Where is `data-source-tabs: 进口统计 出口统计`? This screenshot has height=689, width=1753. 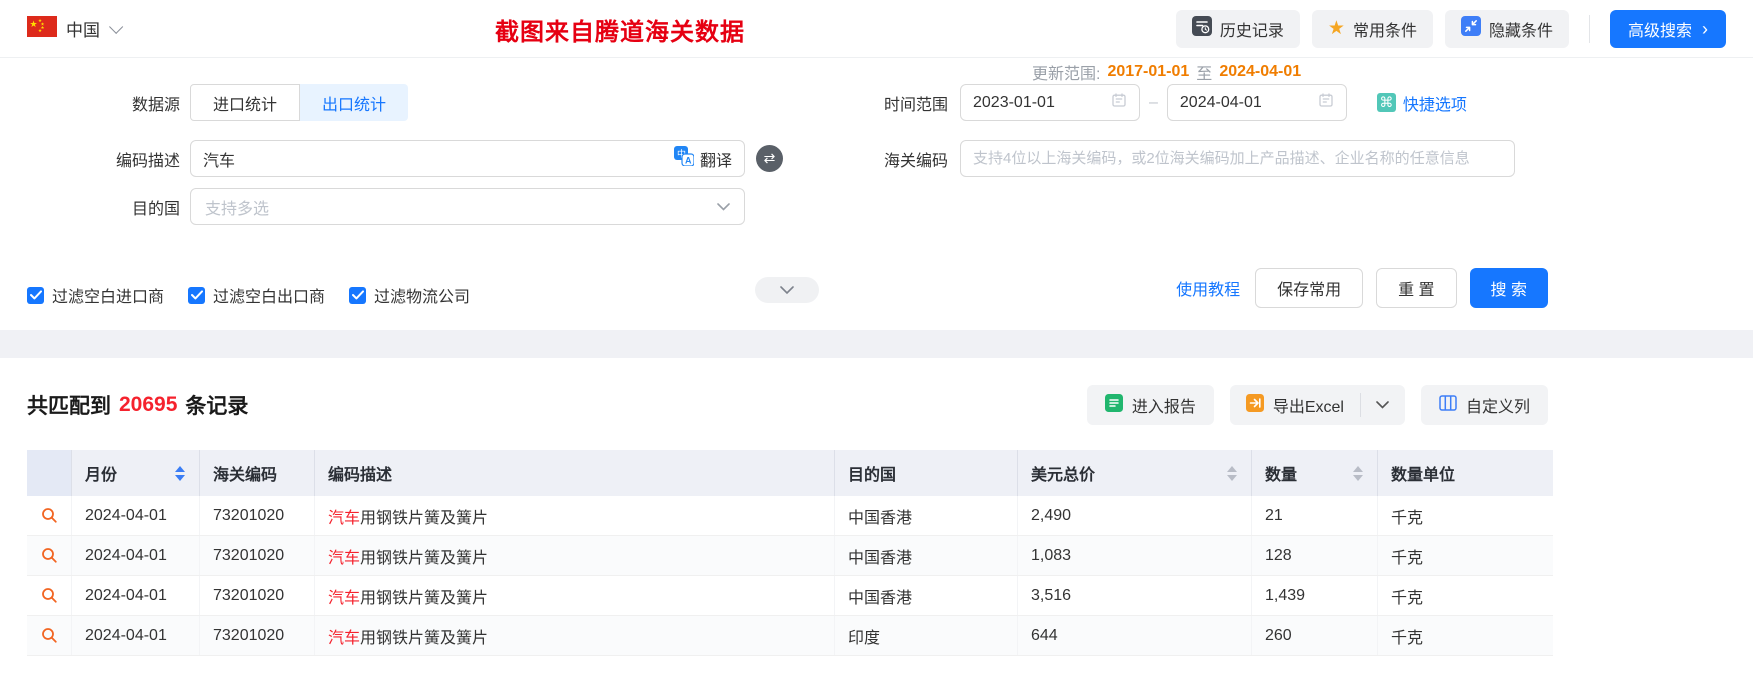 data-source-tabs: 进口统计 出口统计 is located at coordinates (299, 102).